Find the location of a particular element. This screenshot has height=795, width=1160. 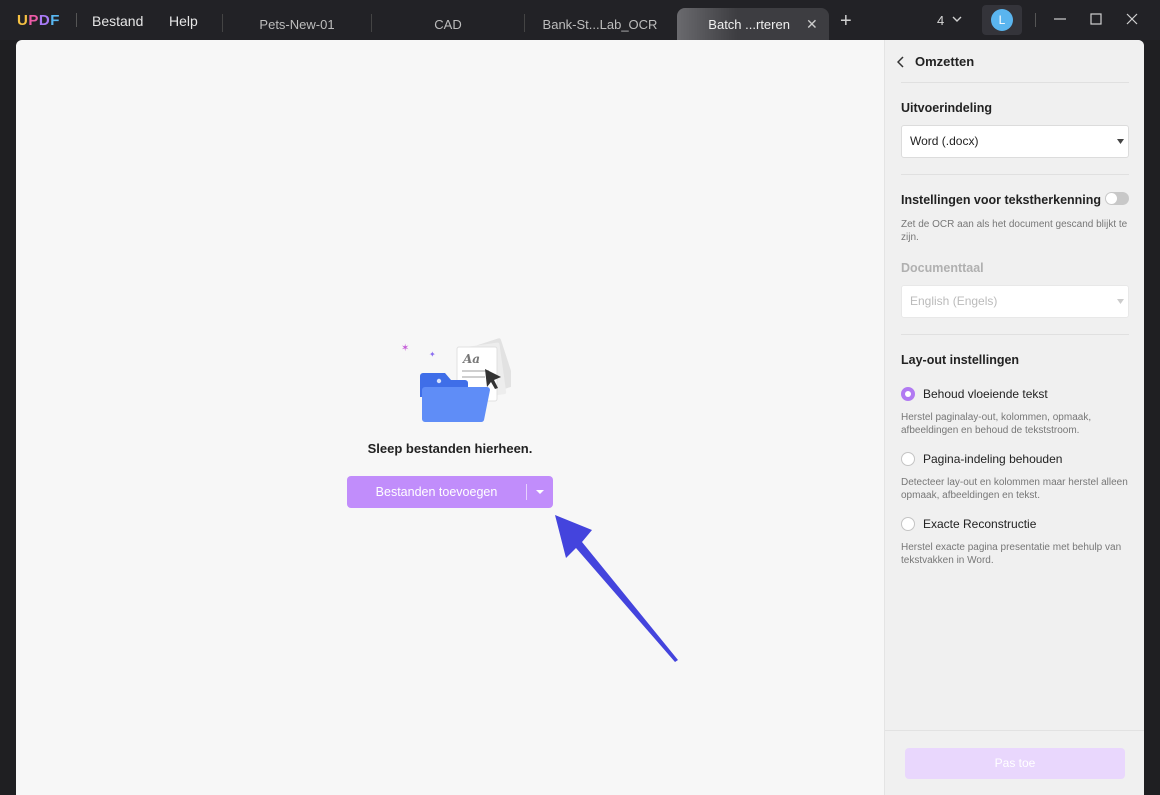

radio-label: Exacte Reconstructie is located at coordinates (980, 524).